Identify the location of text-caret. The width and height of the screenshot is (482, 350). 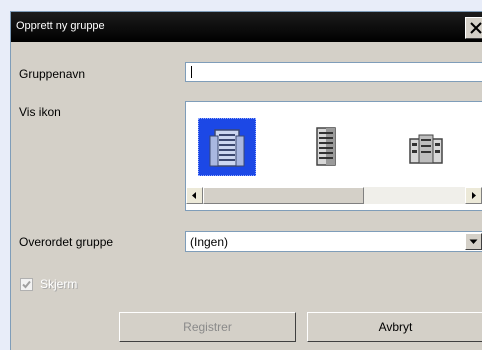
(191, 72).